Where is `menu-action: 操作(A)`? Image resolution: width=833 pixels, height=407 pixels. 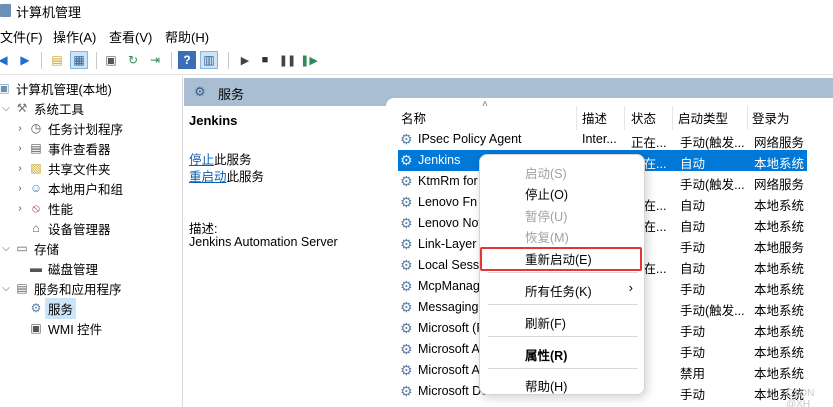
menu-action: 操作(A) is located at coordinates (74, 36).